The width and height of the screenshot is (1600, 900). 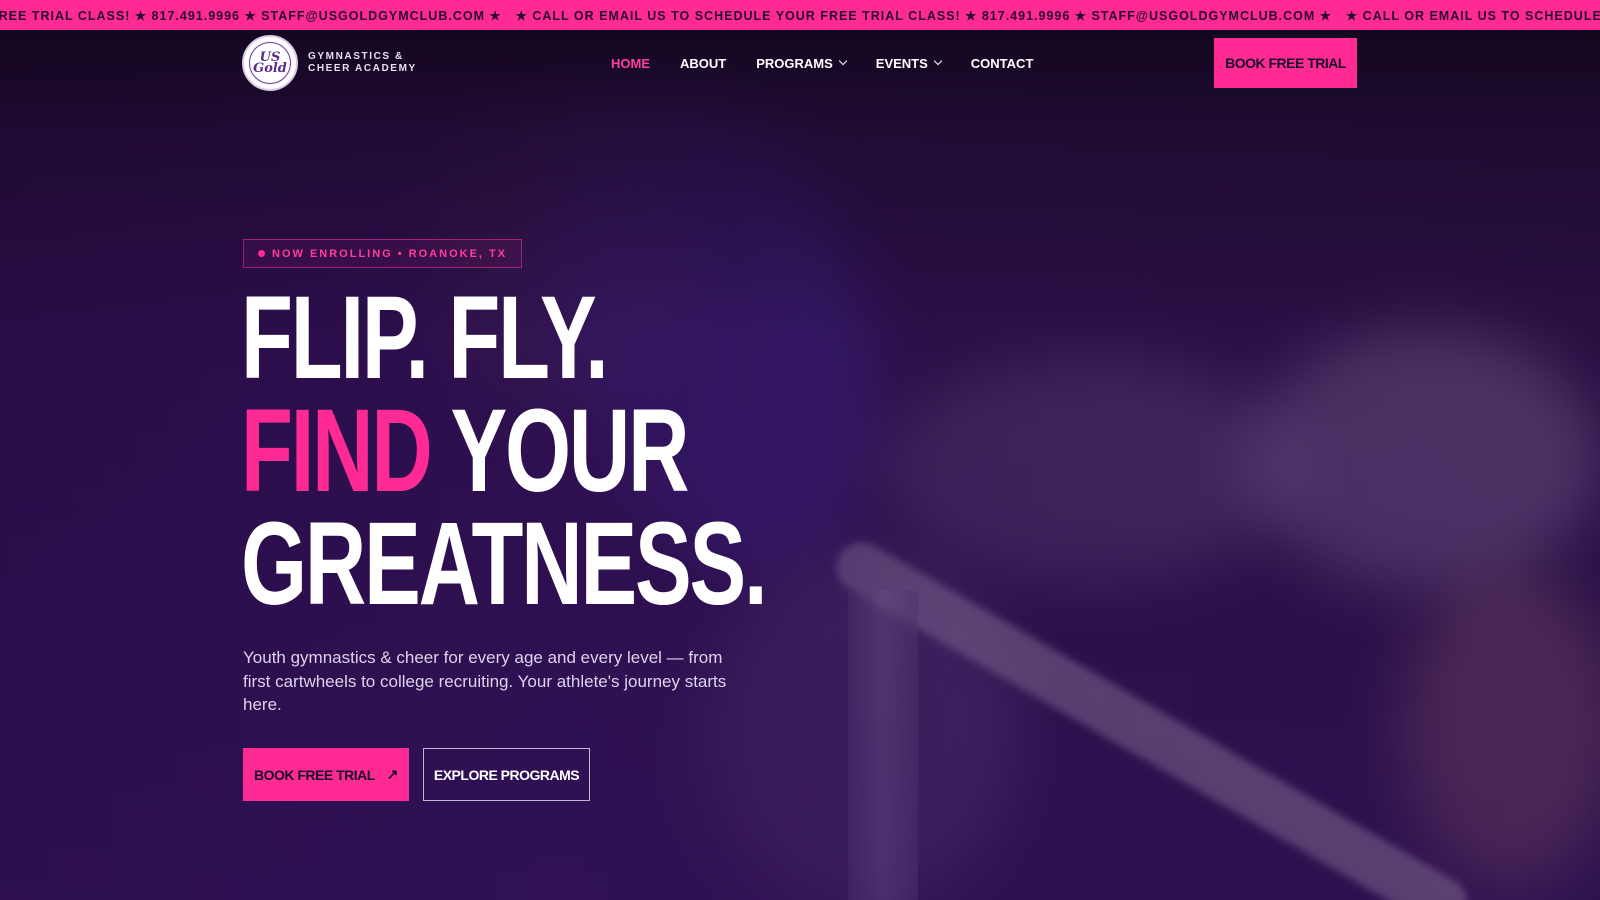 I want to click on headline-line-1: FLIP. FLY., so click(x=425, y=338).